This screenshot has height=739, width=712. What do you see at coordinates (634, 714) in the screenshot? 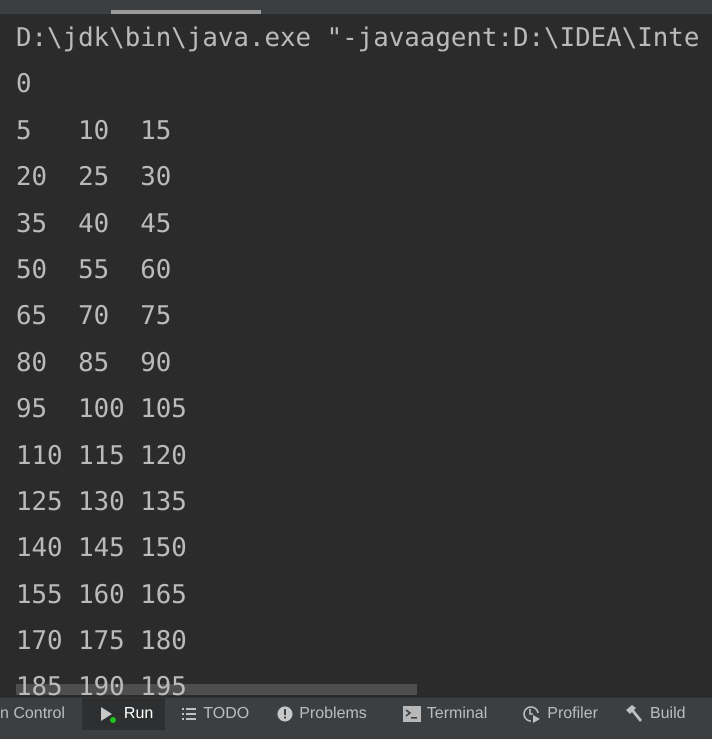
I see `hammer-icon` at bounding box center [634, 714].